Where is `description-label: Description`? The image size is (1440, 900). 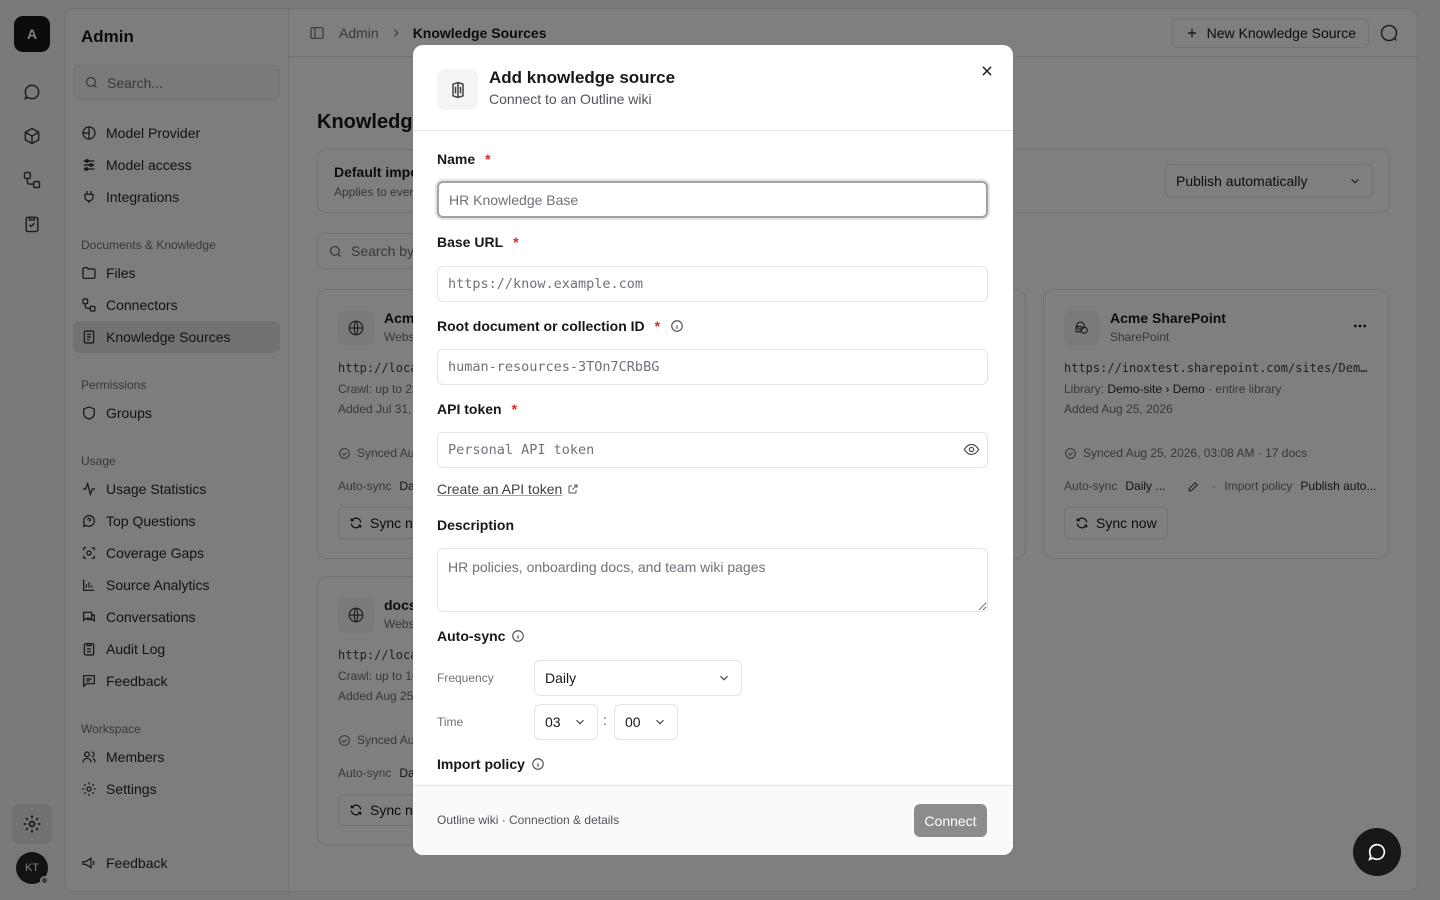 description-label: Description is located at coordinates (475, 525).